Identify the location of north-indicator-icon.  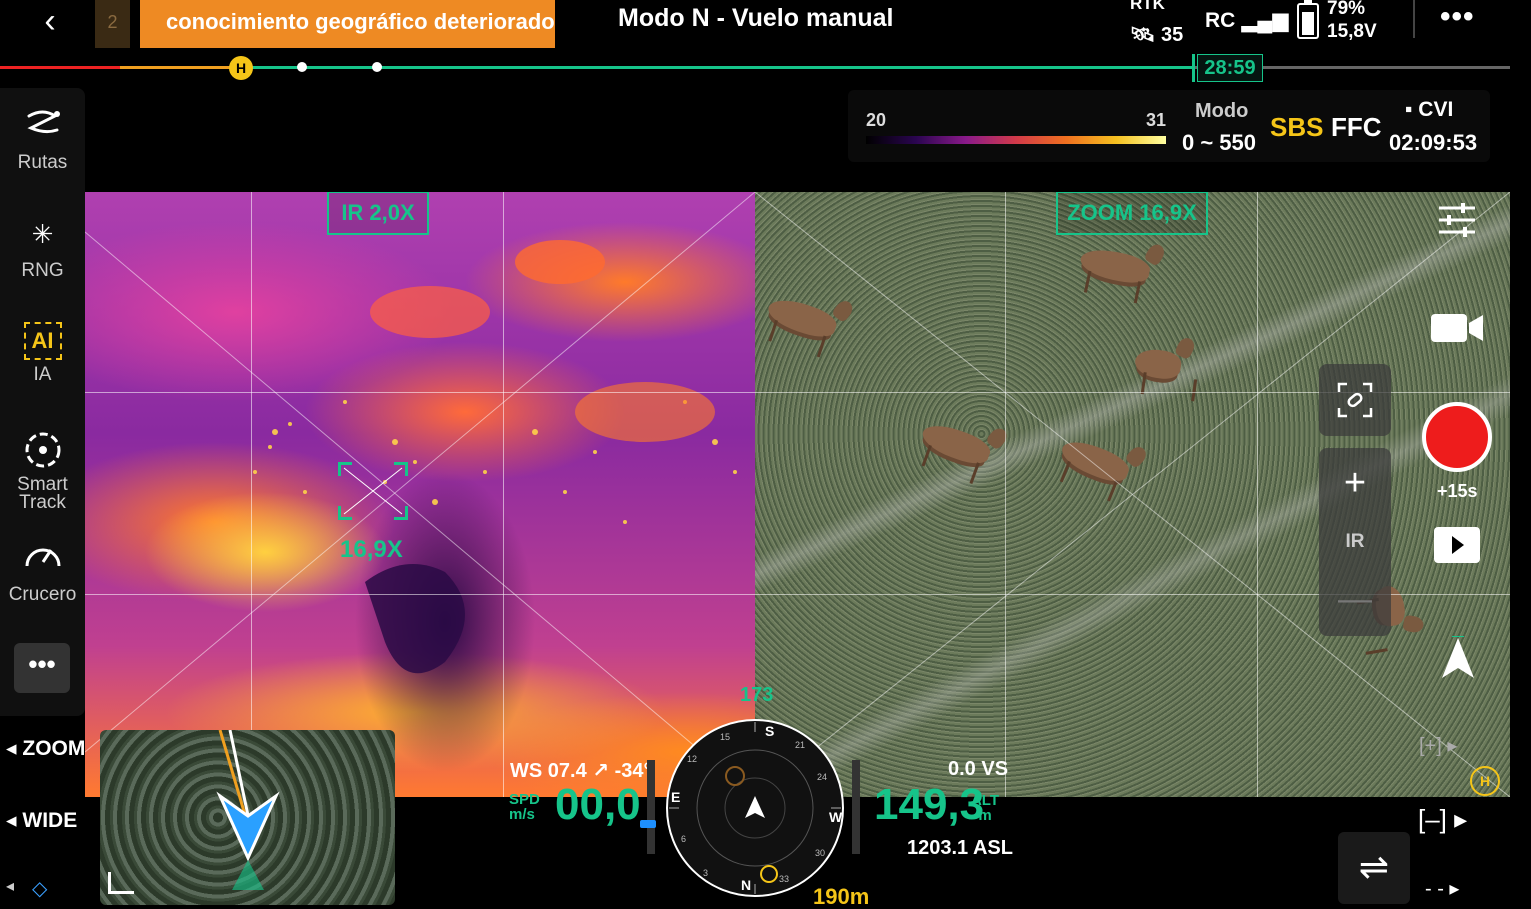
(1458, 657).